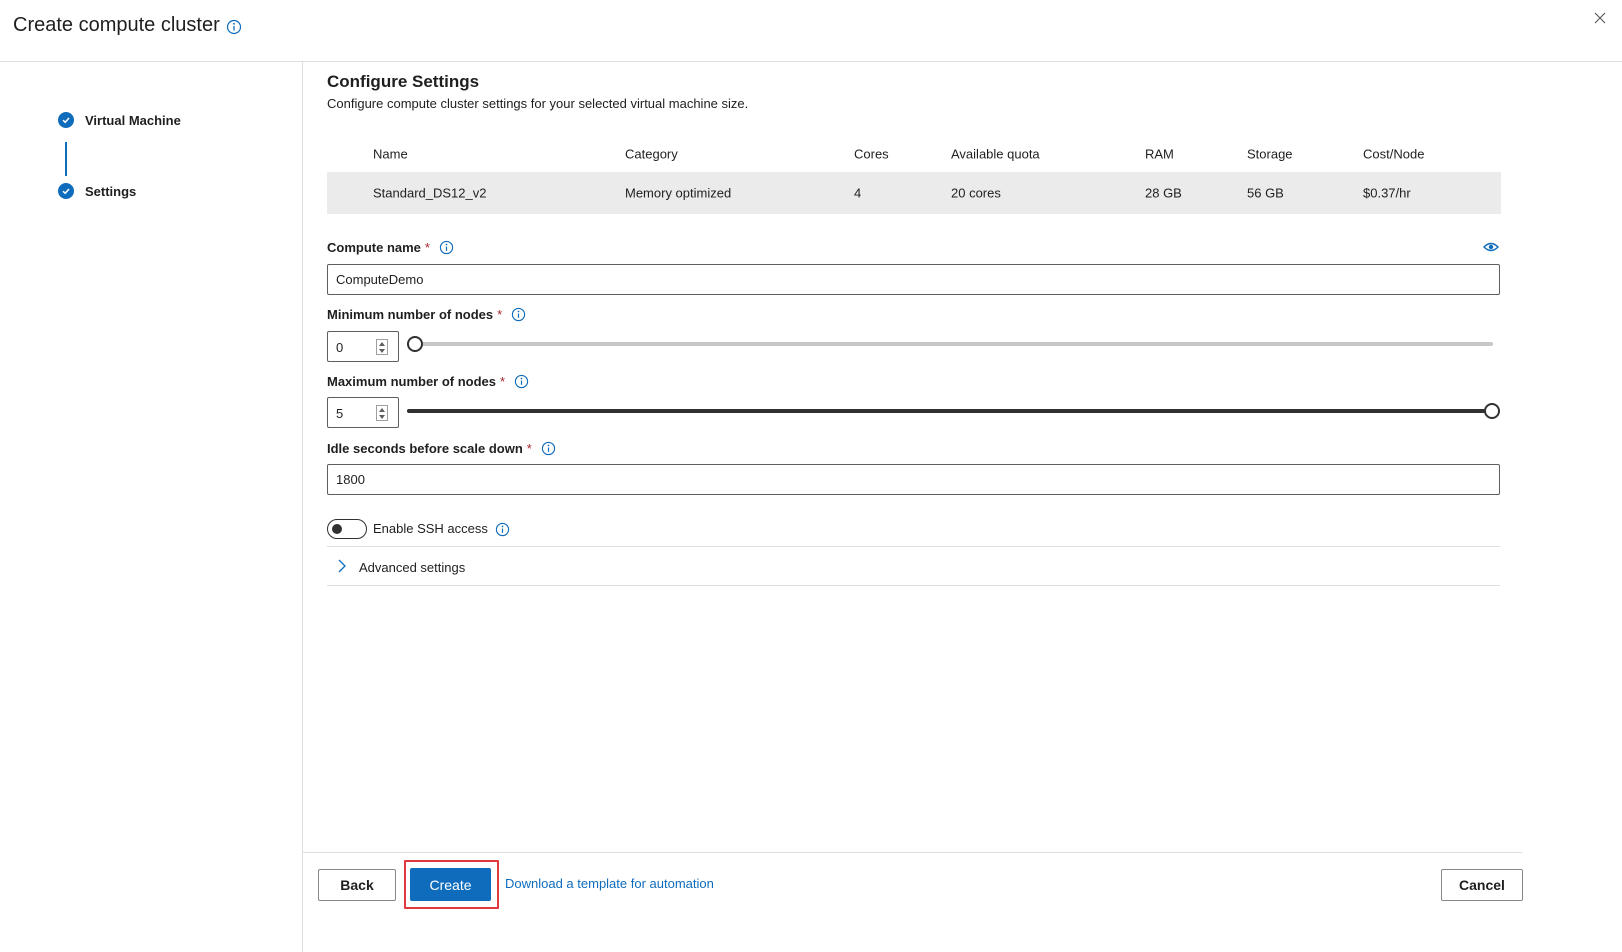 Image resolution: width=1622 pixels, height=952 pixels. Describe the element at coordinates (913, 479) in the screenshot. I see `idle-seconds-input: 1800` at that location.